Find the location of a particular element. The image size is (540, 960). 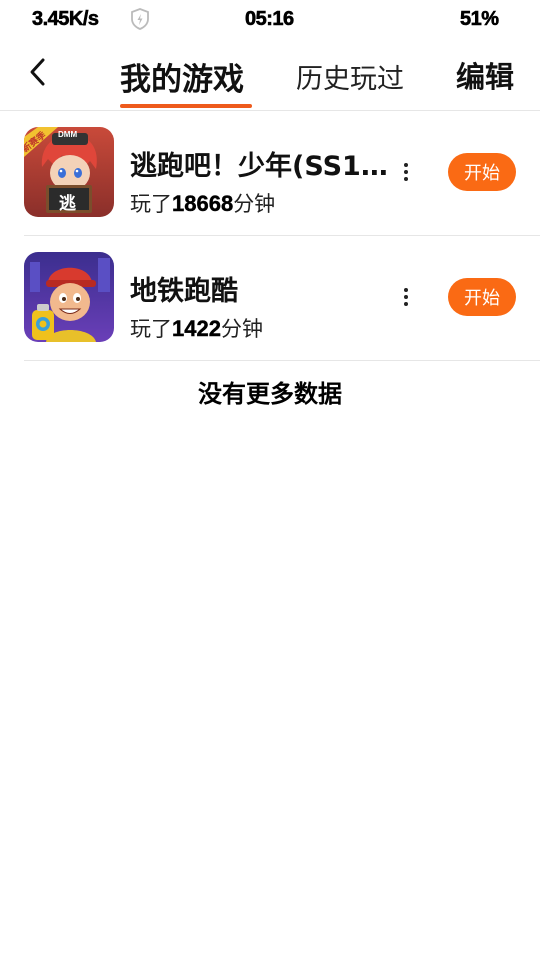

battery-level: 51% is located at coordinates (480, 19).